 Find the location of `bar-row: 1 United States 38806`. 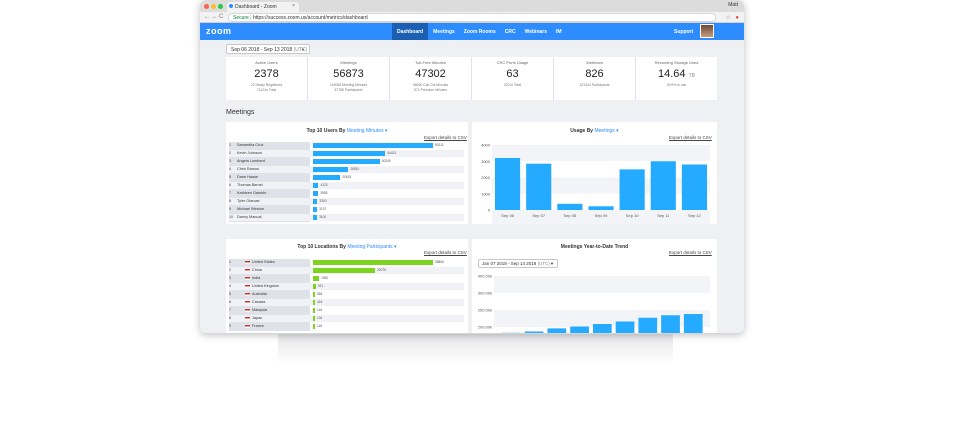

bar-row: 1 United States 38806 is located at coordinates (346, 262).